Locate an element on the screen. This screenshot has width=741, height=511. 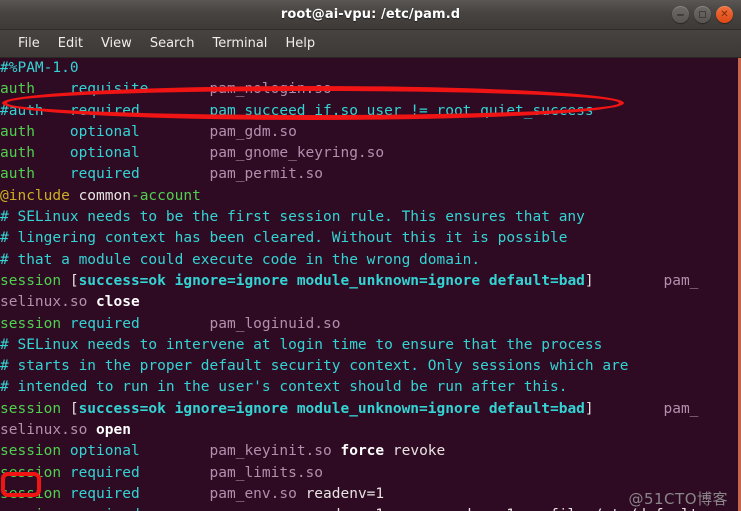
menu-item-file: File is located at coordinates (29, 43).